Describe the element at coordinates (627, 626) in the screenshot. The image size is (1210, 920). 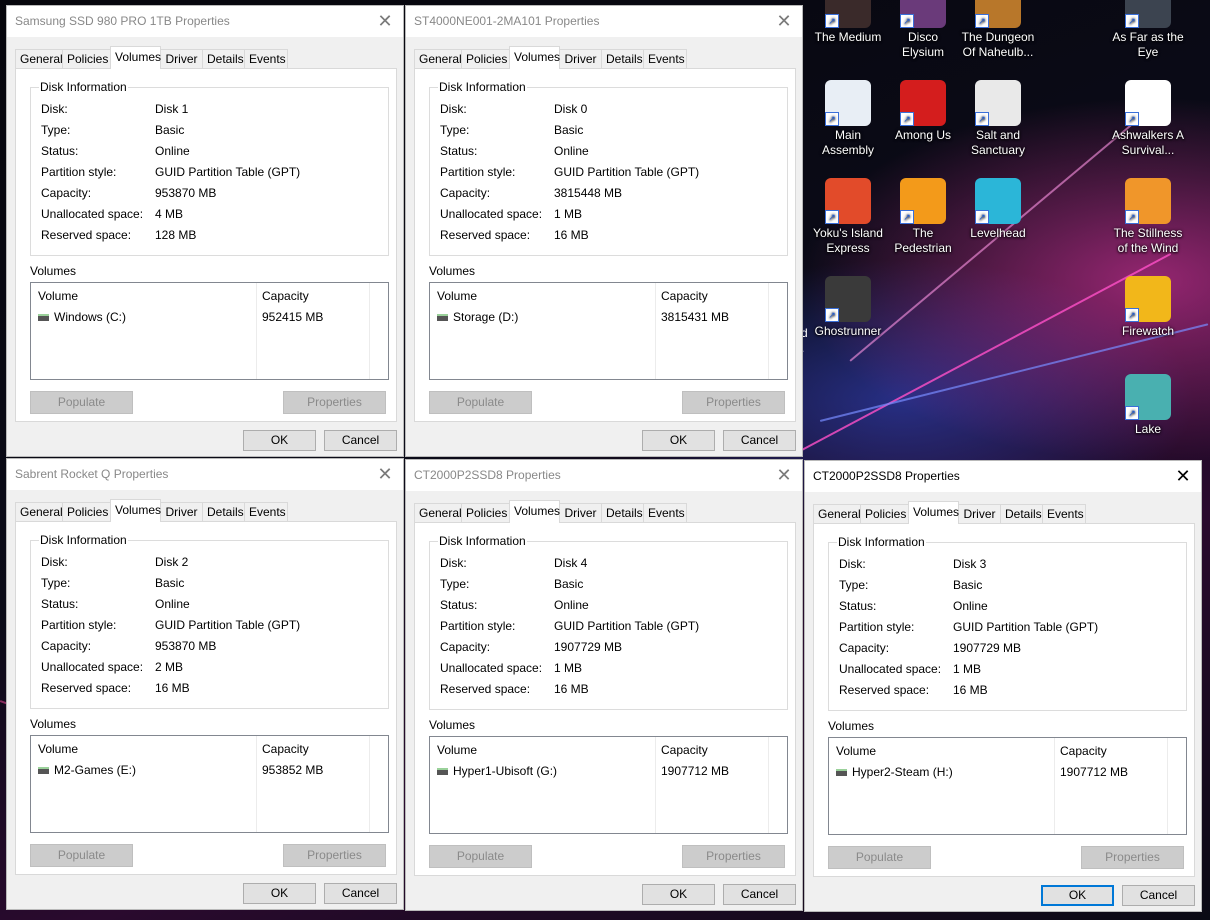
I see `info-value: GUID Partition Table (GPT)` at that location.